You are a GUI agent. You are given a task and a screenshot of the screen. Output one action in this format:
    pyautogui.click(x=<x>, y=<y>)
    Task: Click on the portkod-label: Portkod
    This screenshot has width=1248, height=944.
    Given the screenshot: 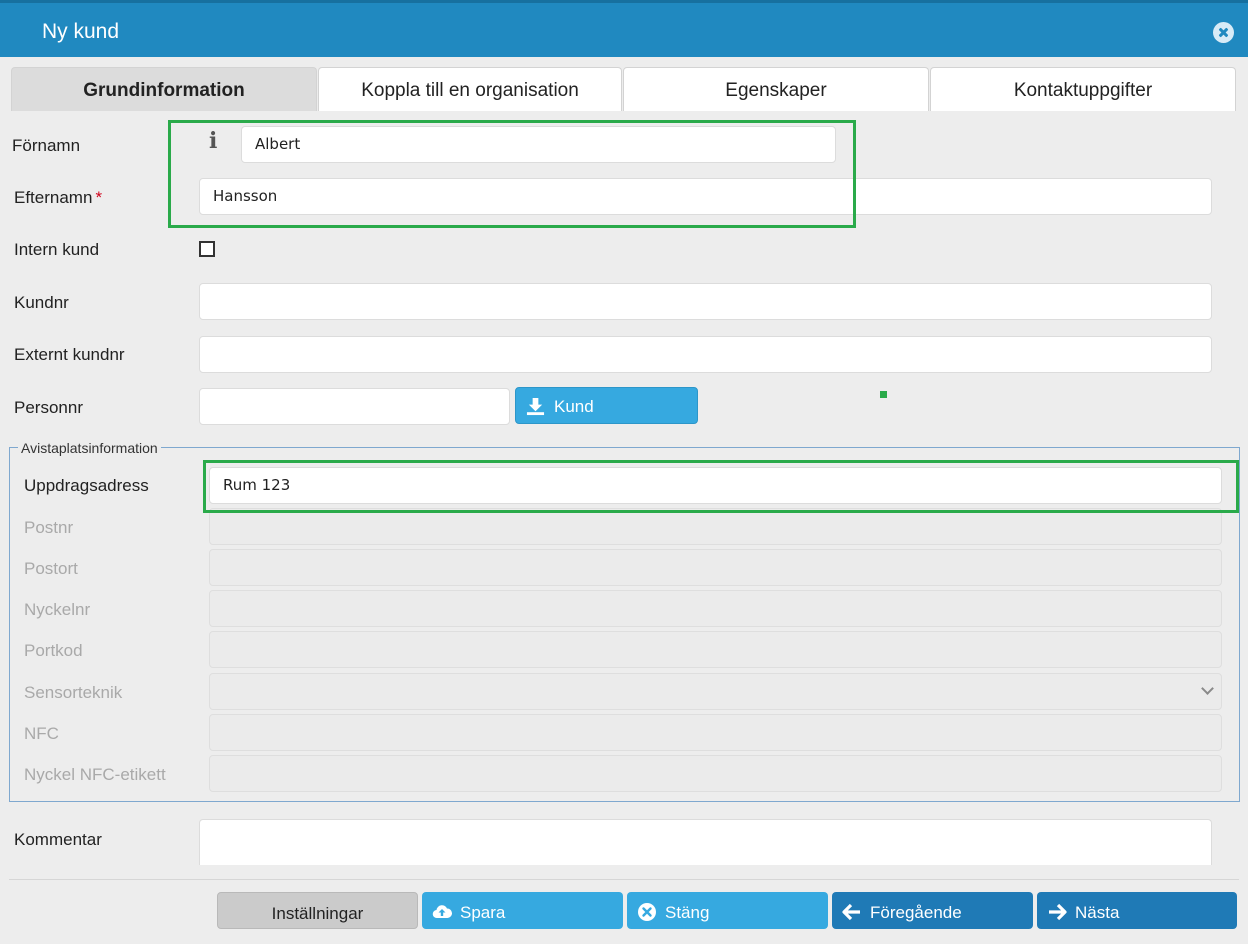 What is the action you would take?
    pyautogui.click(x=53, y=650)
    